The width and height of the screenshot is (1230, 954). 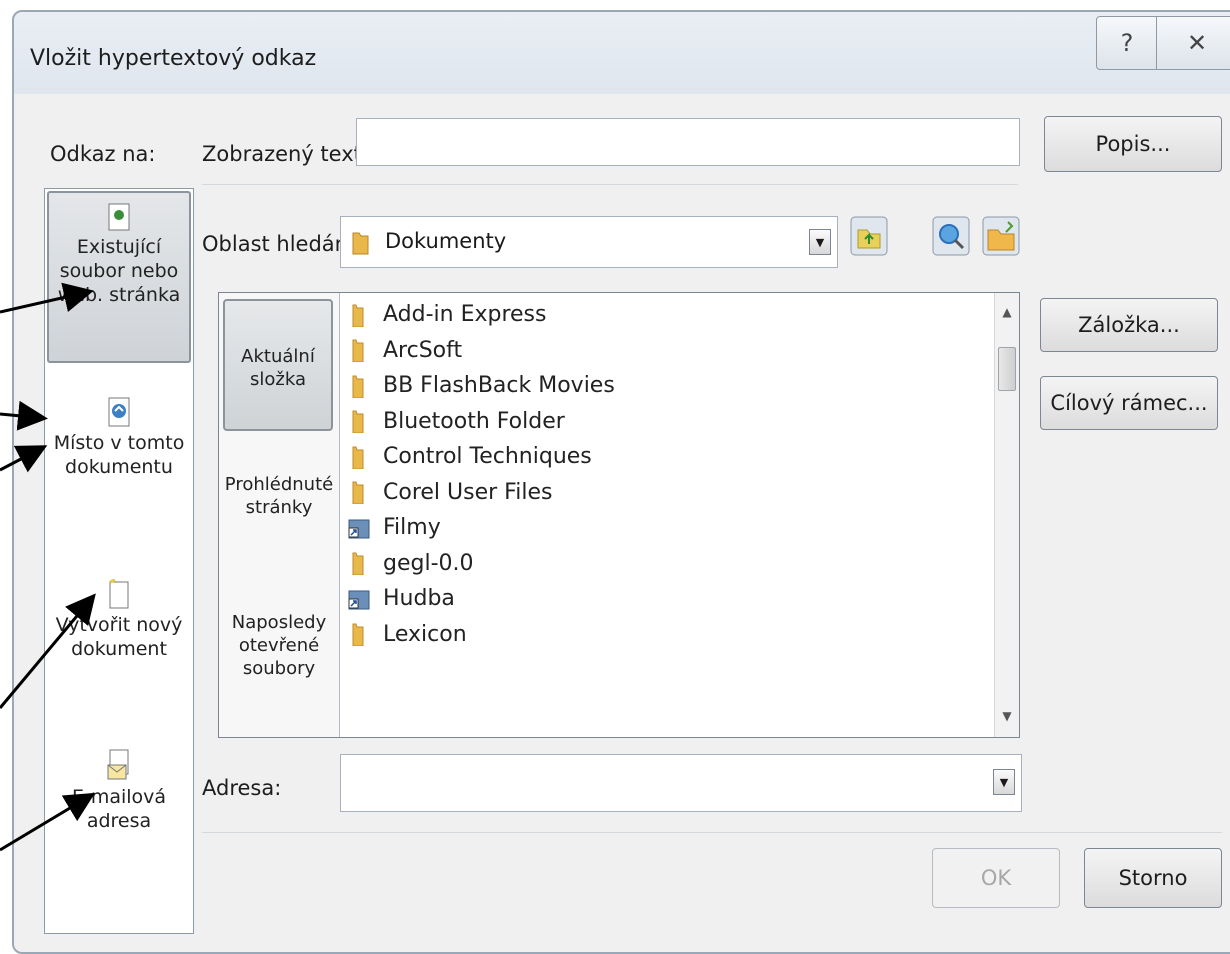 What do you see at coordinates (48, 567) in the screenshot?
I see `annotation-arrows` at bounding box center [48, 567].